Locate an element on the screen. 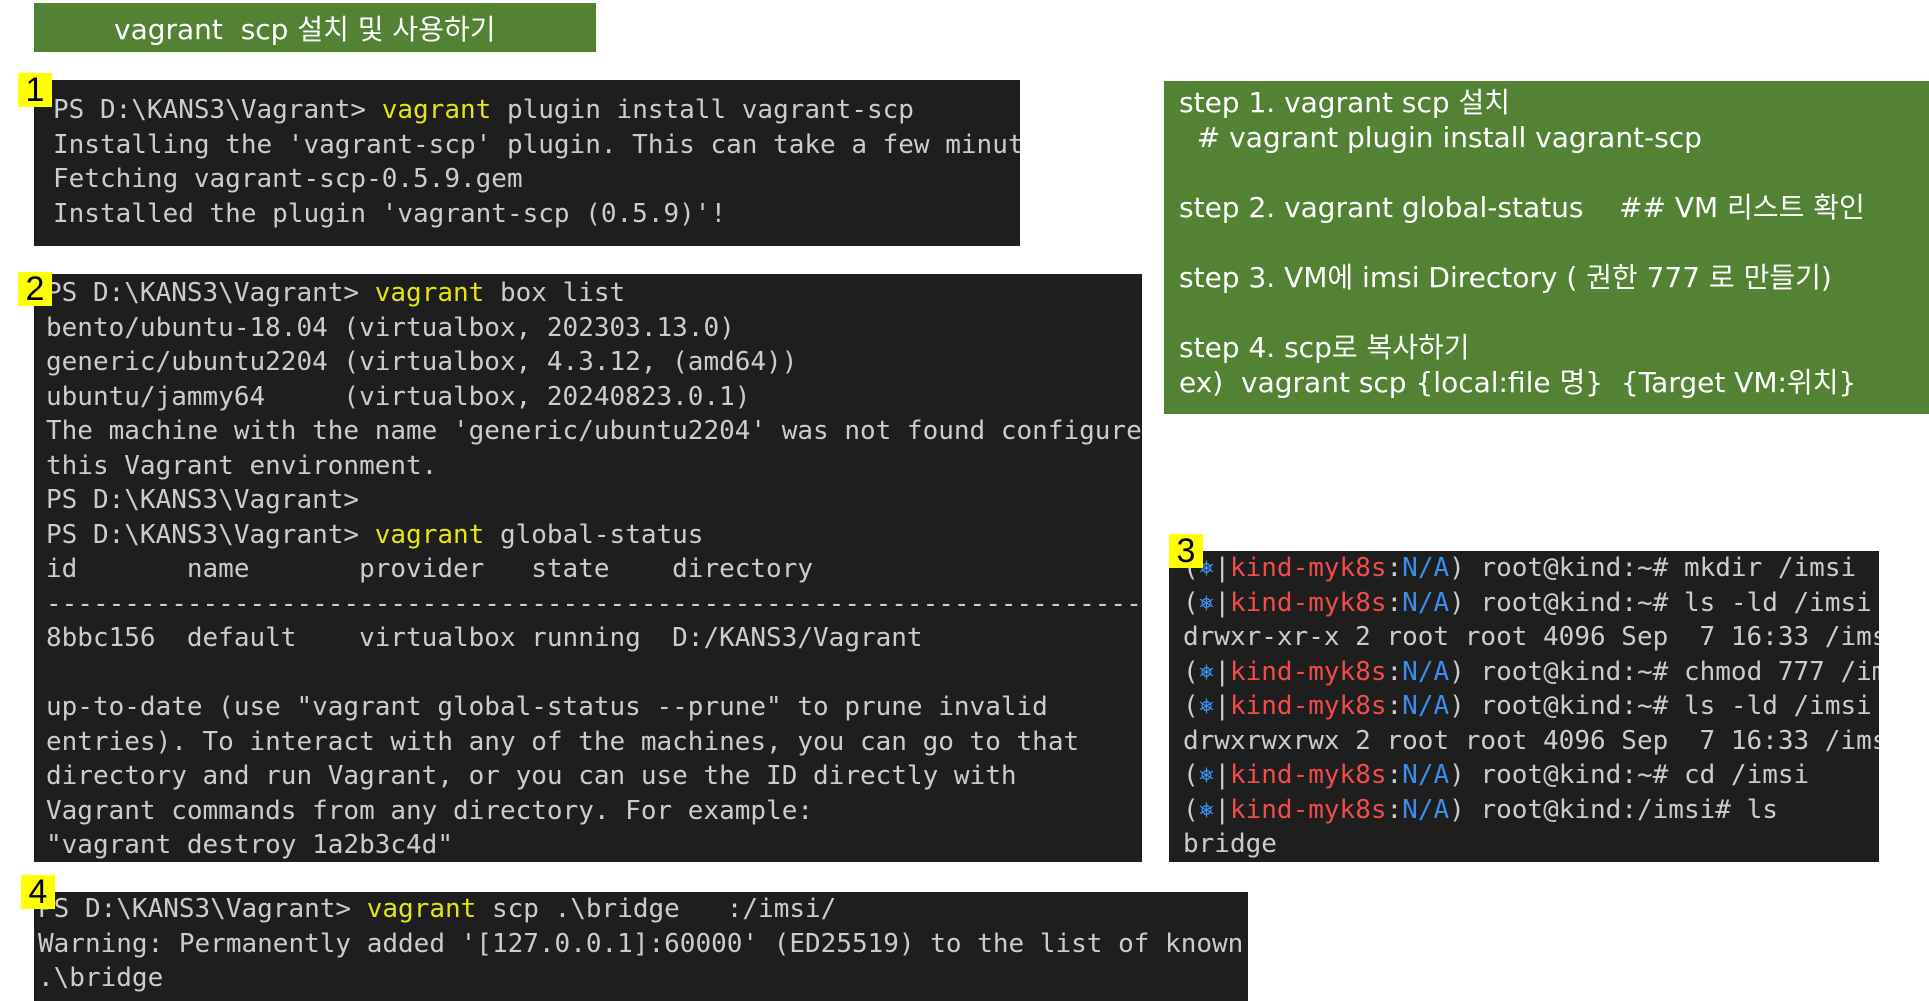 This screenshot has height=1001, width=1929. terminal-line: bridge is located at coordinates (1531, 844).